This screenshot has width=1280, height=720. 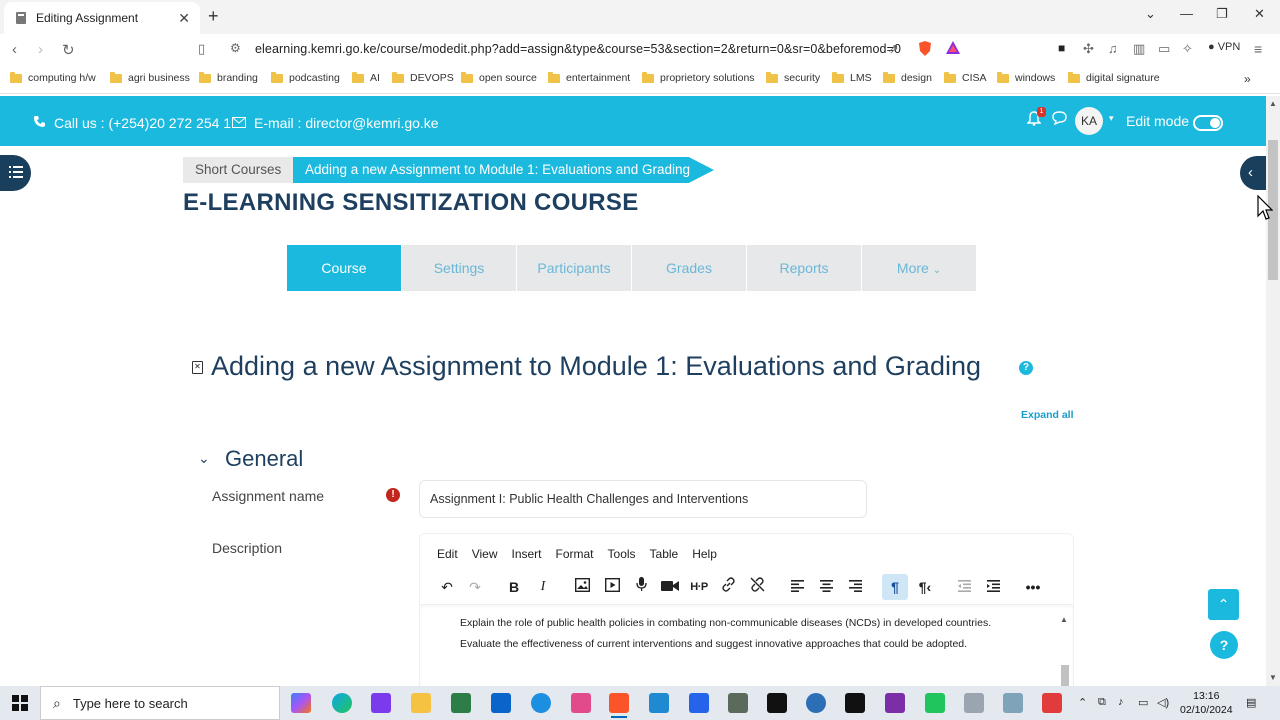 What do you see at coordinates (1047, 415) in the screenshot?
I see `expand-all-link: Expand all` at bounding box center [1047, 415].